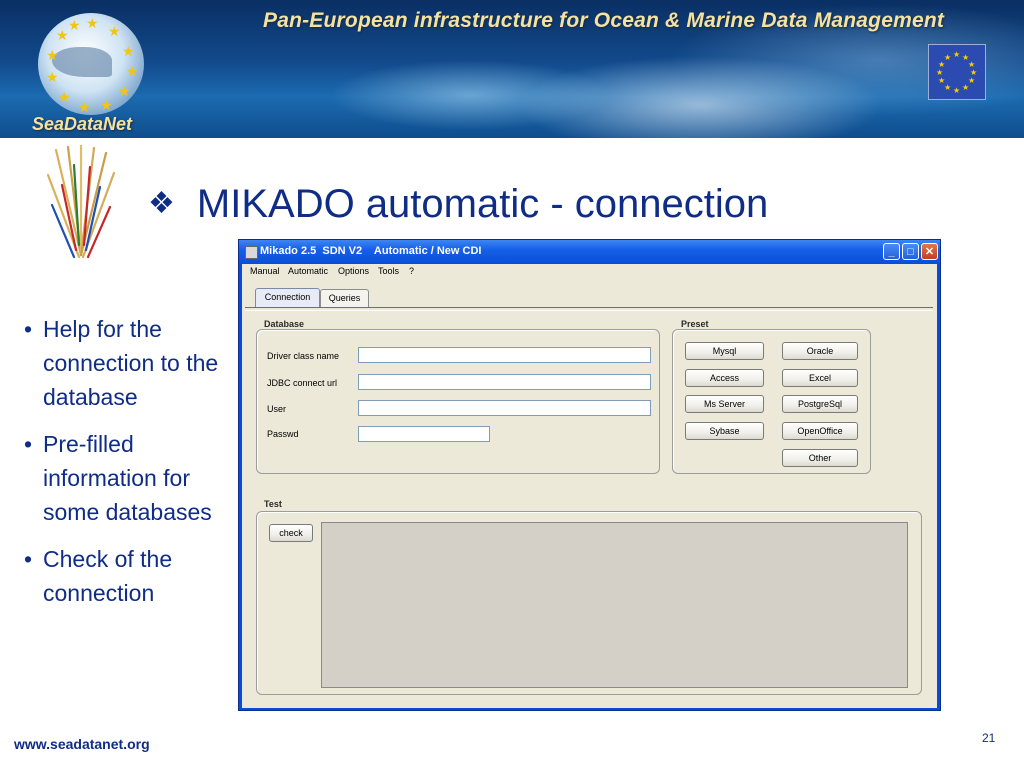 This screenshot has width=1024, height=768. Describe the element at coordinates (989, 738) in the screenshot. I see `page-number: 21` at that location.